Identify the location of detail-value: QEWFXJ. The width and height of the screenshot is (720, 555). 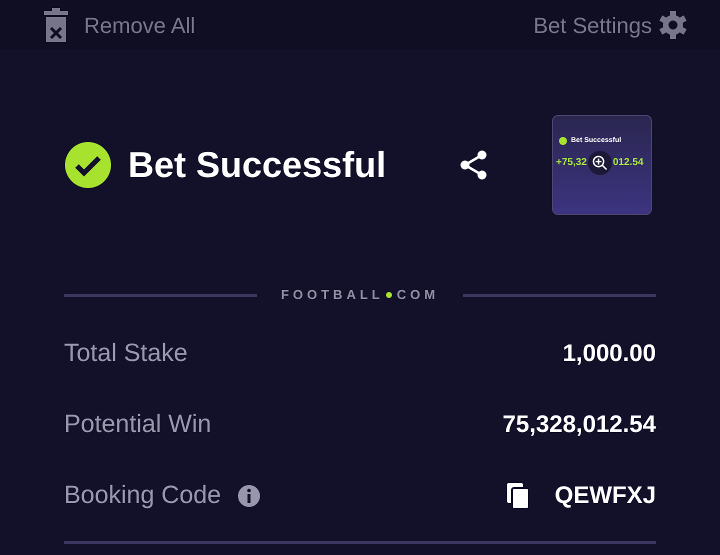
(605, 495).